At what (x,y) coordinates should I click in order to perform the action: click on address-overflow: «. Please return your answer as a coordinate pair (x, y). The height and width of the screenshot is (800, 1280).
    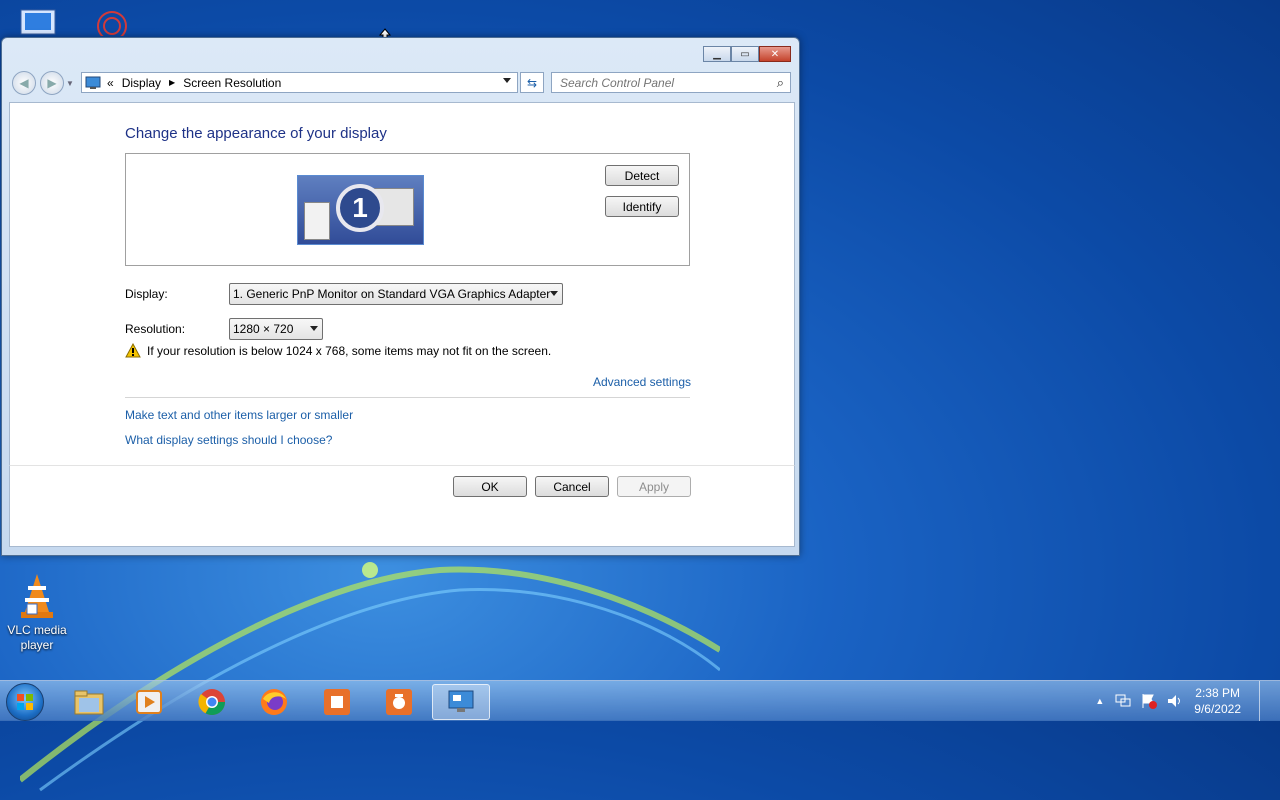
    Looking at the image, I should click on (110, 83).